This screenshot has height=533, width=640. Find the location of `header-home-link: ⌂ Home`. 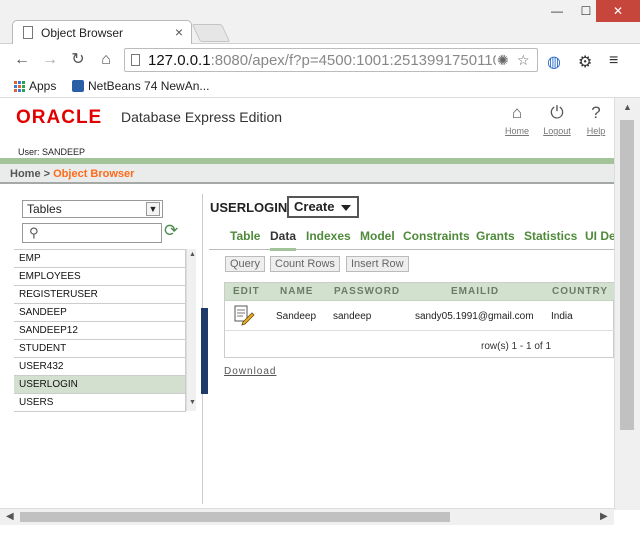

header-home-link: ⌂ Home is located at coordinates (517, 120).